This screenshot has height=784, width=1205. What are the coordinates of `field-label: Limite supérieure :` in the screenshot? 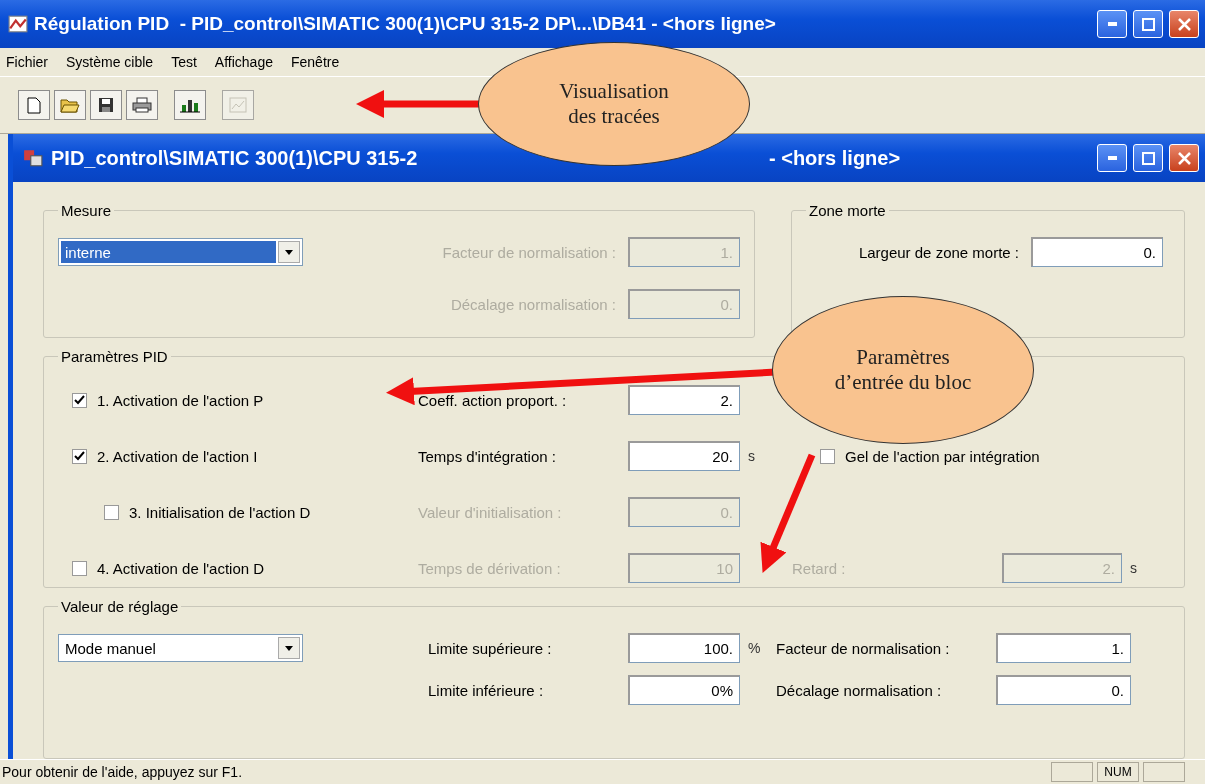 It's located at (490, 648).